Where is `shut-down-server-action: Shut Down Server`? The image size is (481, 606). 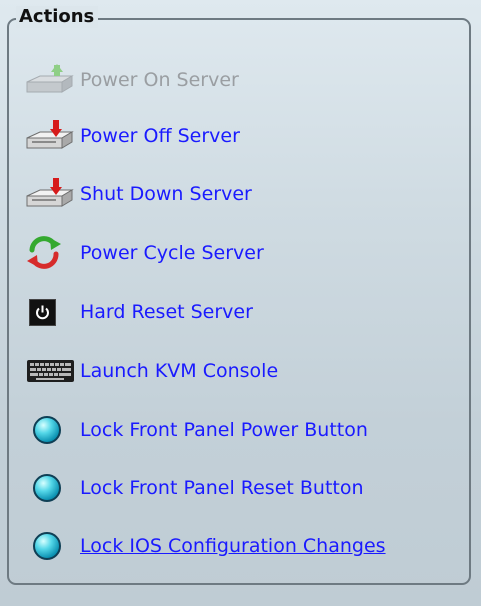 shut-down-server-action: Shut Down Server is located at coordinates (138, 194).